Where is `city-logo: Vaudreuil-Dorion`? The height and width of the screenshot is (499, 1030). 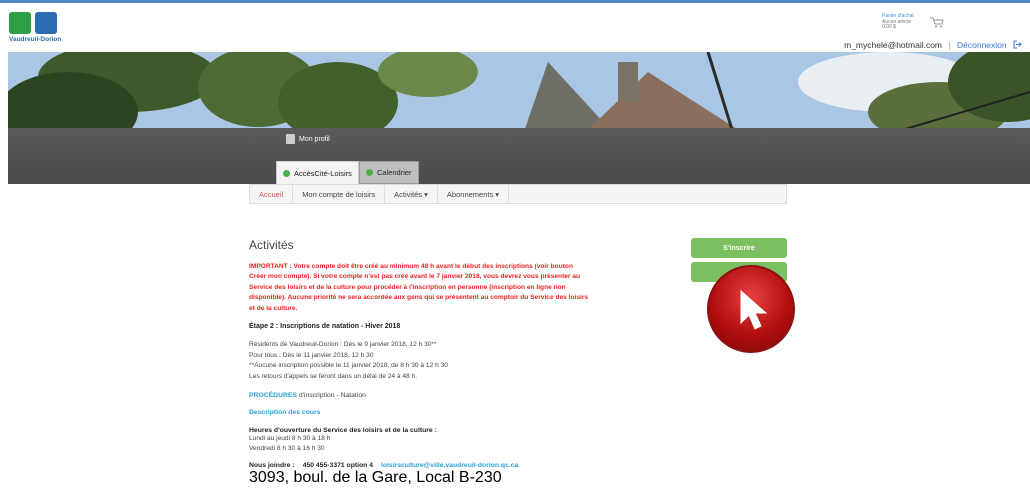
city-logo: Vaudreuil-Dorion is located at coordinates (39, 31).